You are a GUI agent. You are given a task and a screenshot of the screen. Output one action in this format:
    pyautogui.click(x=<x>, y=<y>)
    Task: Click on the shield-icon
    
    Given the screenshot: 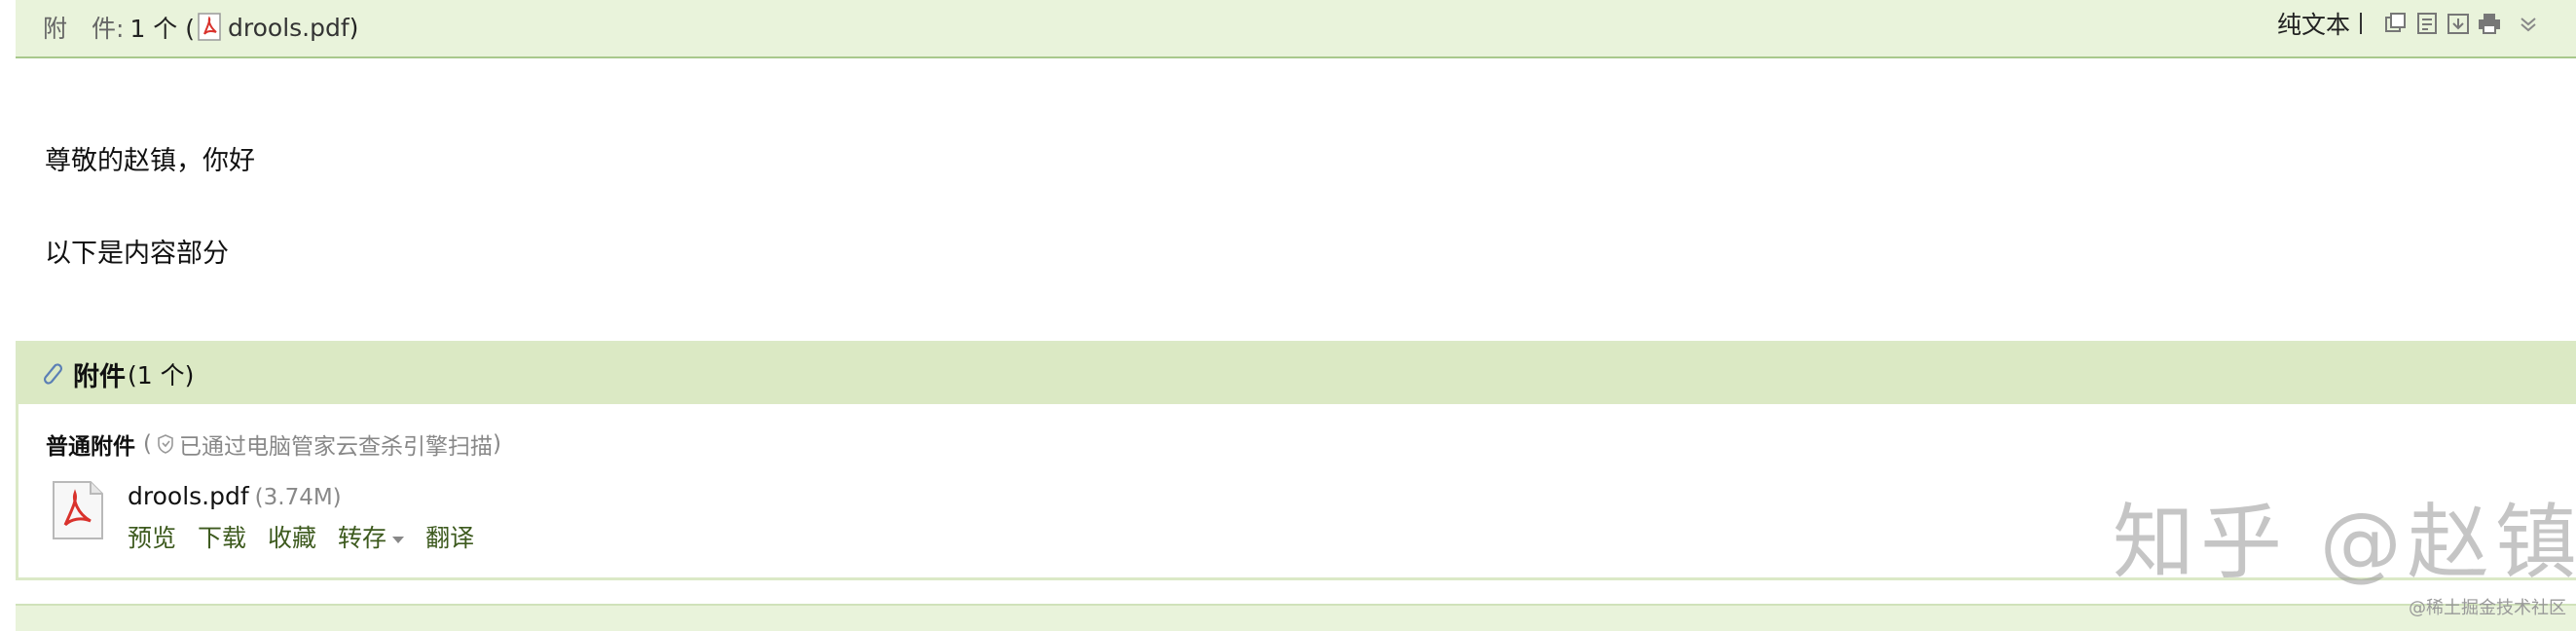 What is the action you would take?
    pyautogui.click(x=165, y=444)
    